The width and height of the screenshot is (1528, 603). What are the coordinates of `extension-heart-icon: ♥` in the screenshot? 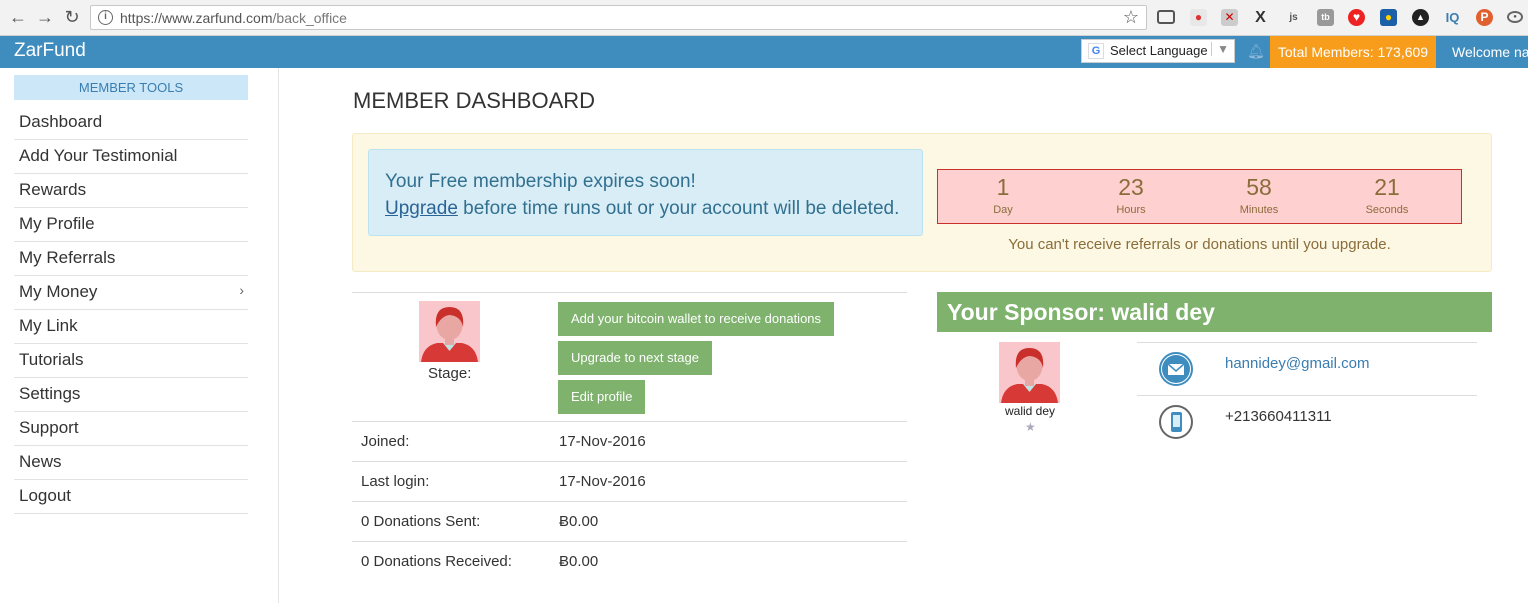 It's located at (1356, 17).